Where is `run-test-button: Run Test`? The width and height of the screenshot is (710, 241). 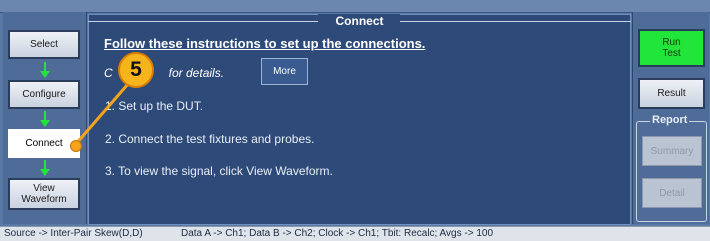 run-test-button: Run Test is located at coordinates (671, 48).